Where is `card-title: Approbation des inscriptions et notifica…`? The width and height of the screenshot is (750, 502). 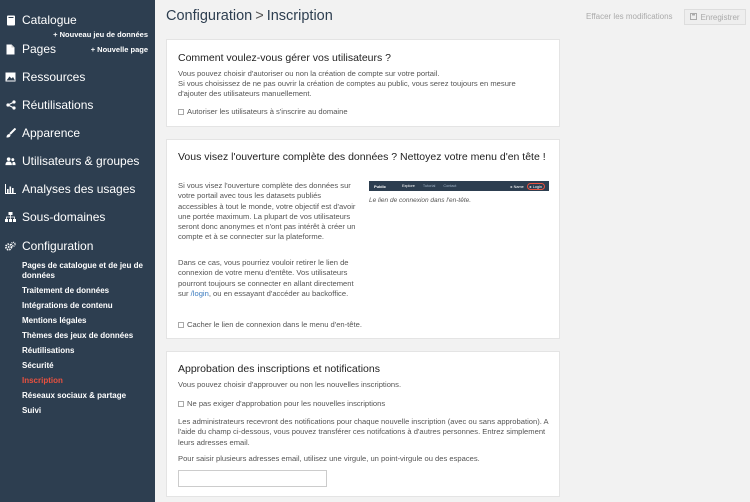 card-title: Approbation des inscriptions et notifica… is located at coordinates (279, 369).